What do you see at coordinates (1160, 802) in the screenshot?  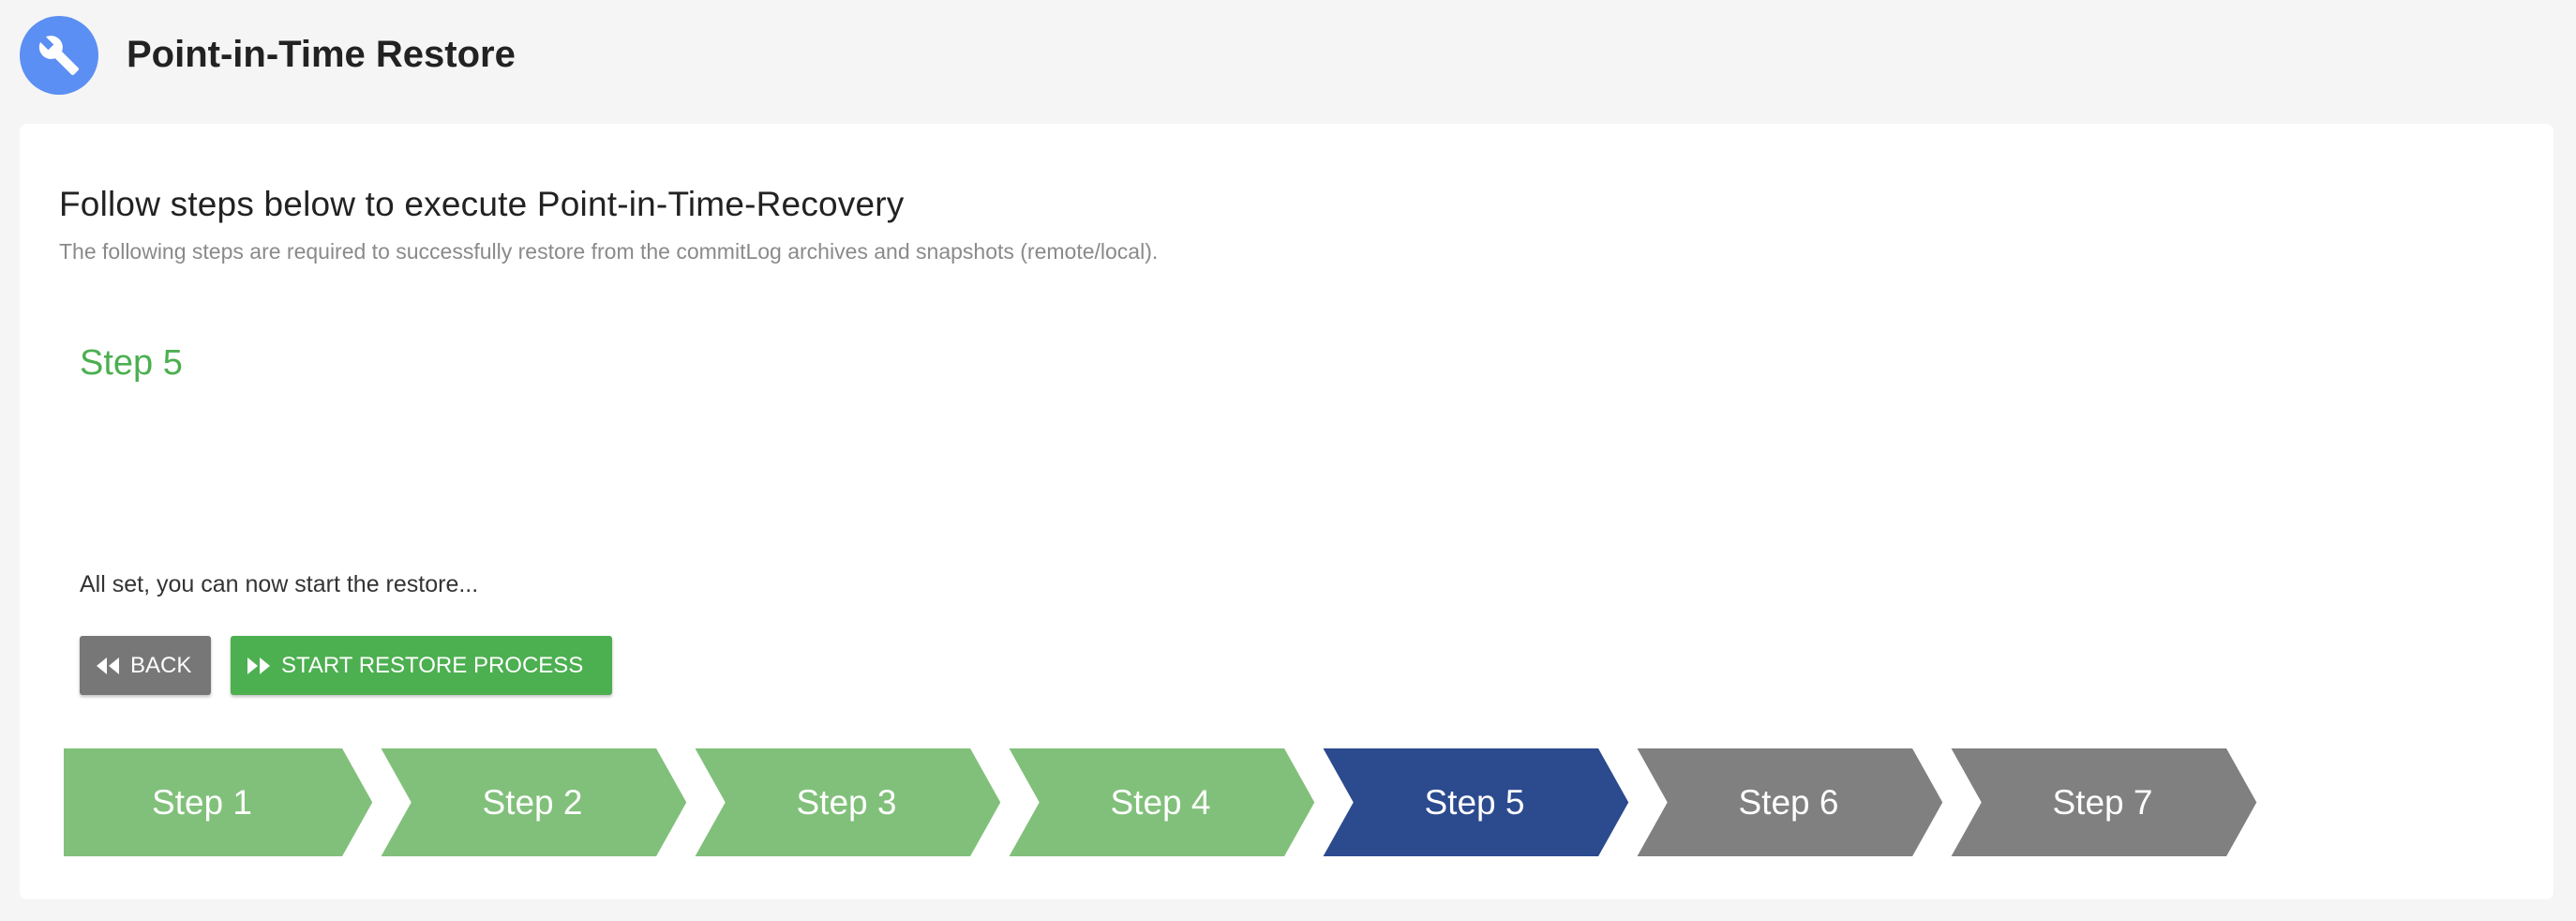 I see `step-4-chevron` at bounding box center [1160, 802].